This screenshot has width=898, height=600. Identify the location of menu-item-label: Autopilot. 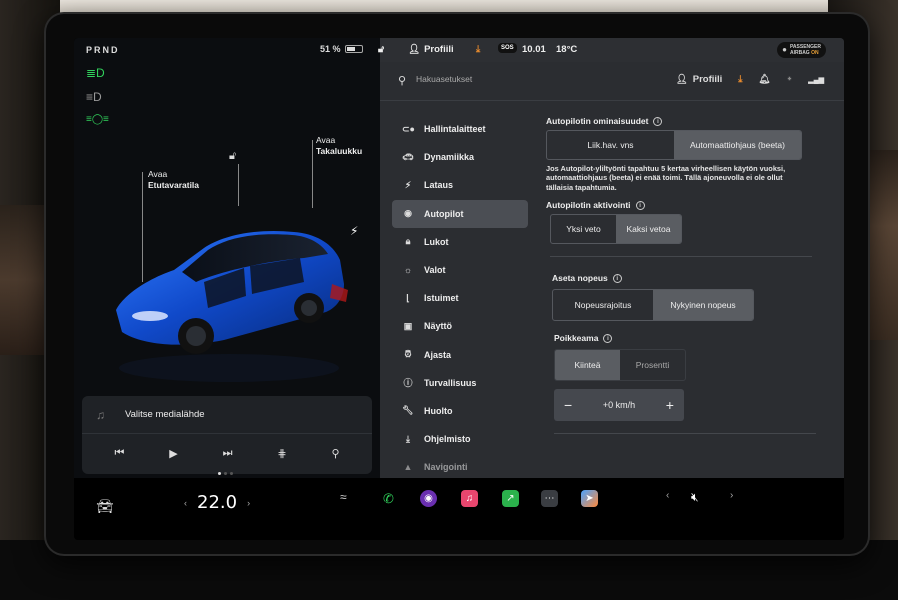
(444, 213).